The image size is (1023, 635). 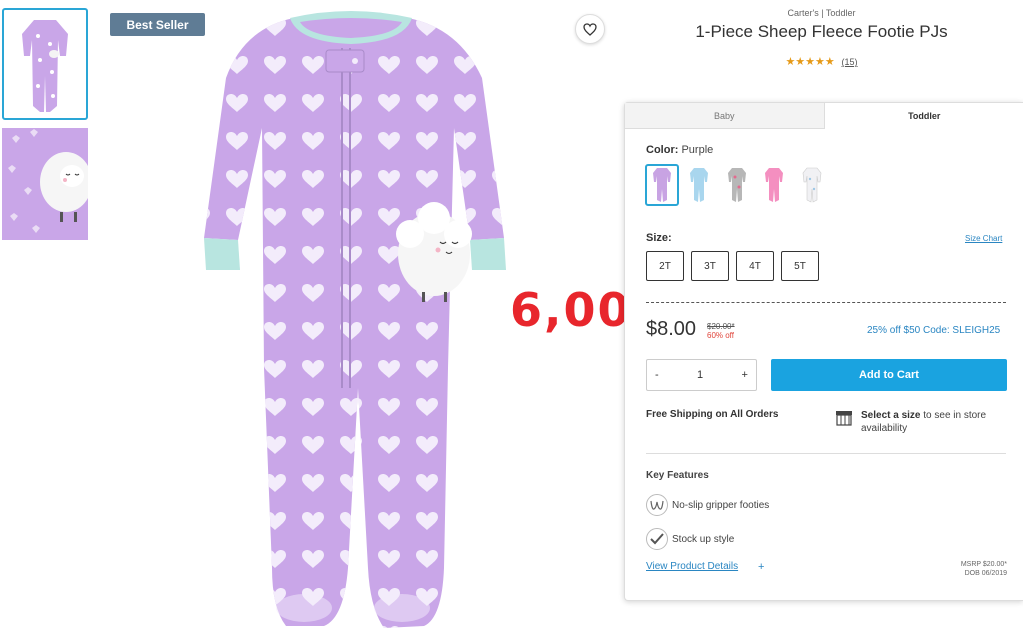 What do you see at coordinates (985, 573) in the screenshot?
I see `dob-text: DOB 06/2019` at bounding box center [985, 573].